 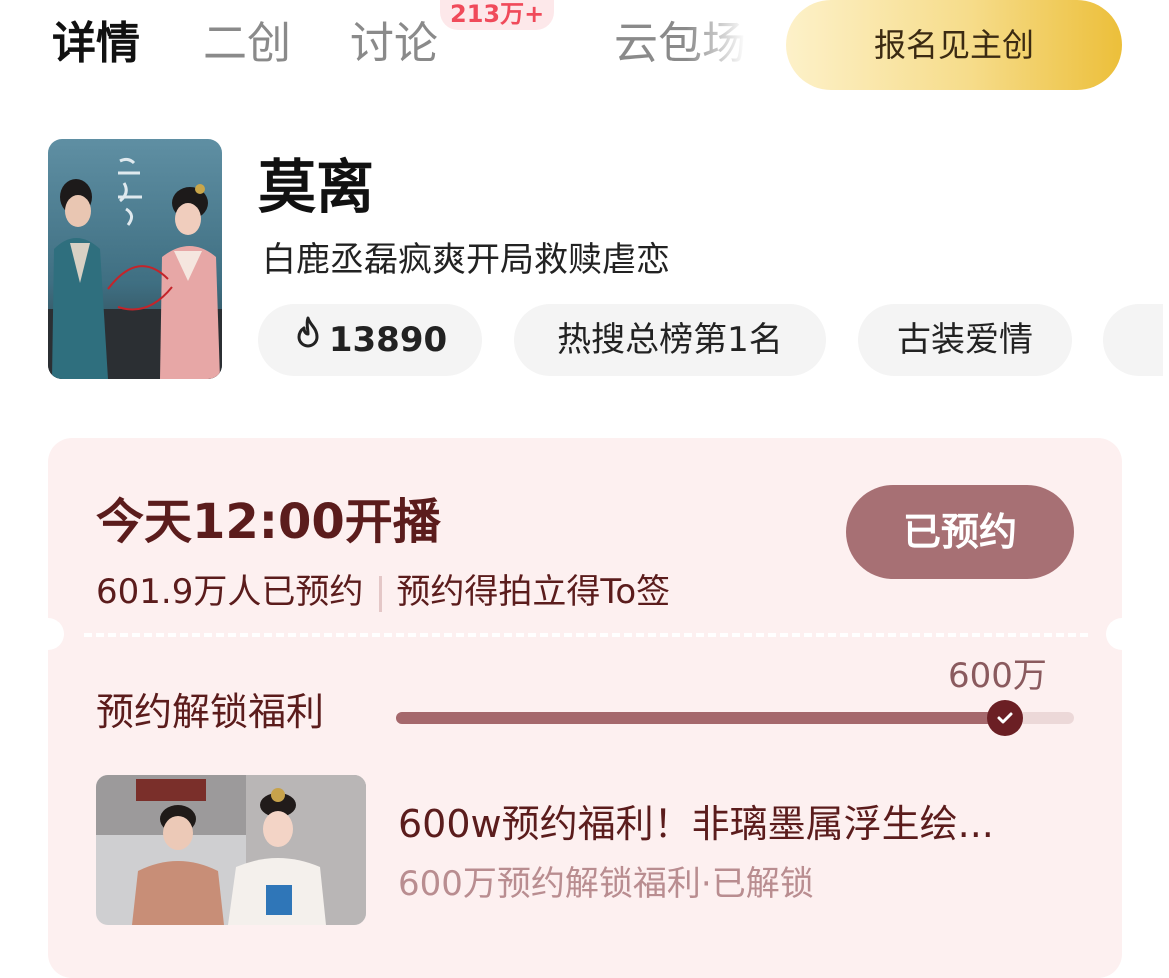 What do you see at coordinates (497, 15) in the screenshot?
I see `discuss-count-badge: 213万+` at bounding box center [497, 15].